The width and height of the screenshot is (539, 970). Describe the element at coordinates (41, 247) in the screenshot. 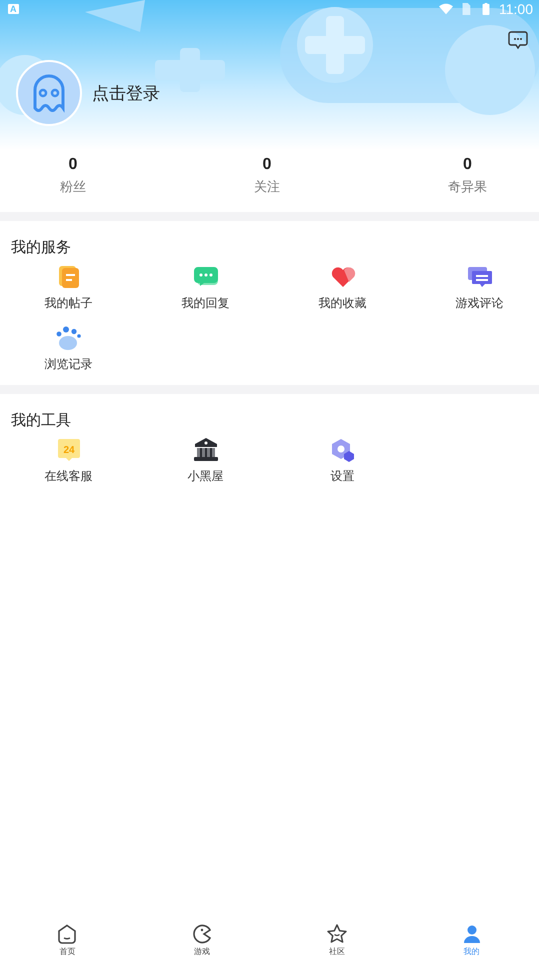

I see `section-title: 我的服务` at that location.